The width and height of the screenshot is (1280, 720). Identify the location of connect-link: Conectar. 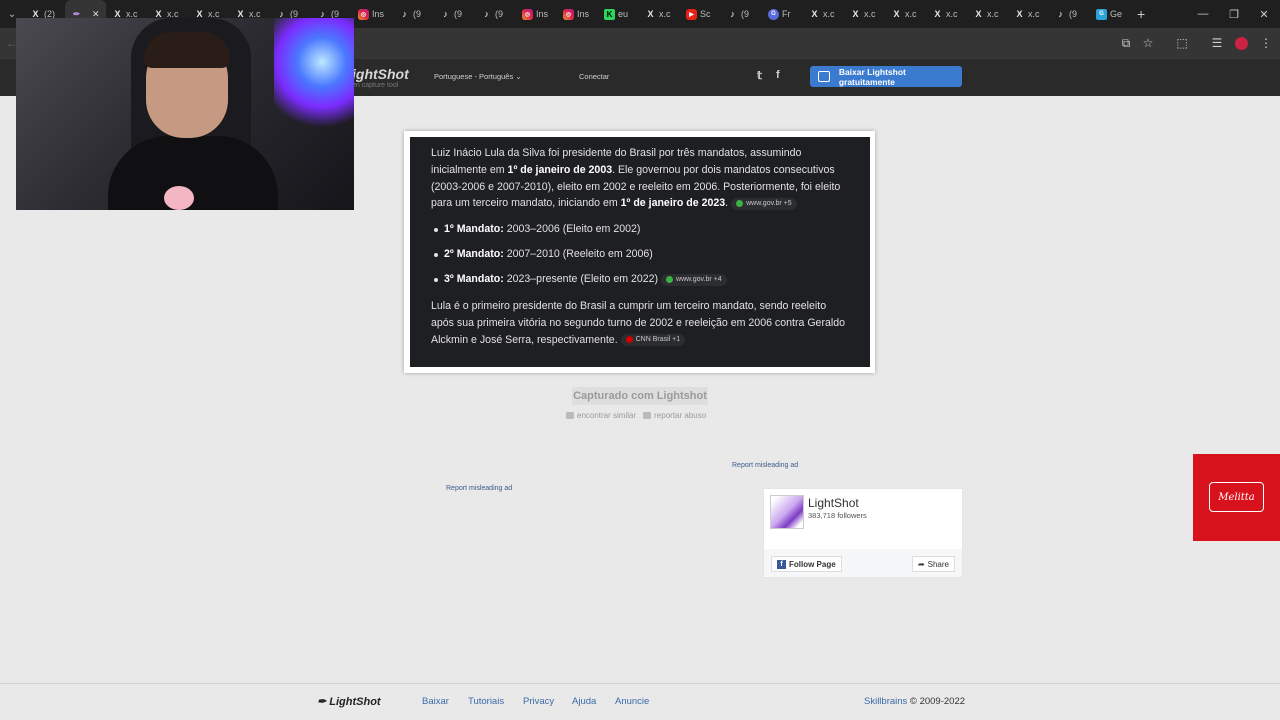
(594, 76).